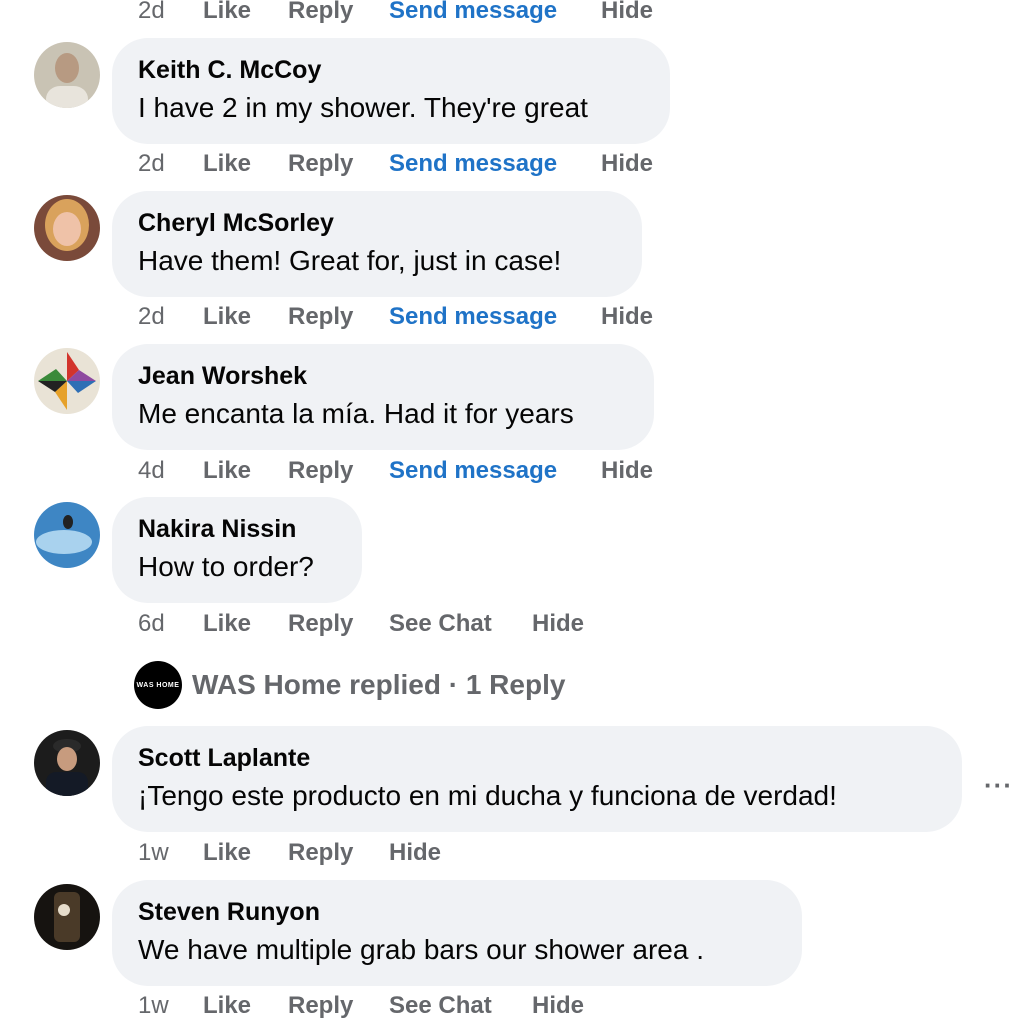  What do you see at coordinates (356, 413) in the screenshot?
I see `comment-text: Me encanta la mía. Had it for years` at bounding box center [356, 413].